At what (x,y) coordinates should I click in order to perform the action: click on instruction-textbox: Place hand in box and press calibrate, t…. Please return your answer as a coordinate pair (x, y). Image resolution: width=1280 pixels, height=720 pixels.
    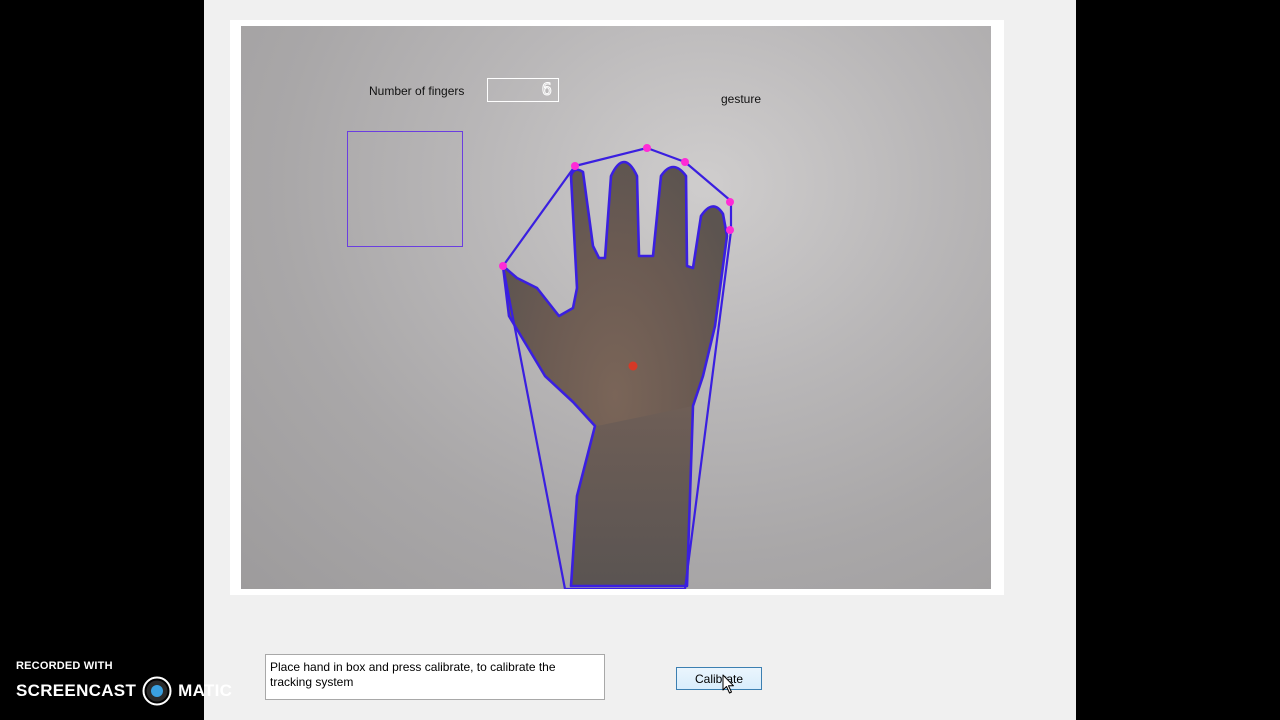
    Looking at the image, I should click on (435, 677).